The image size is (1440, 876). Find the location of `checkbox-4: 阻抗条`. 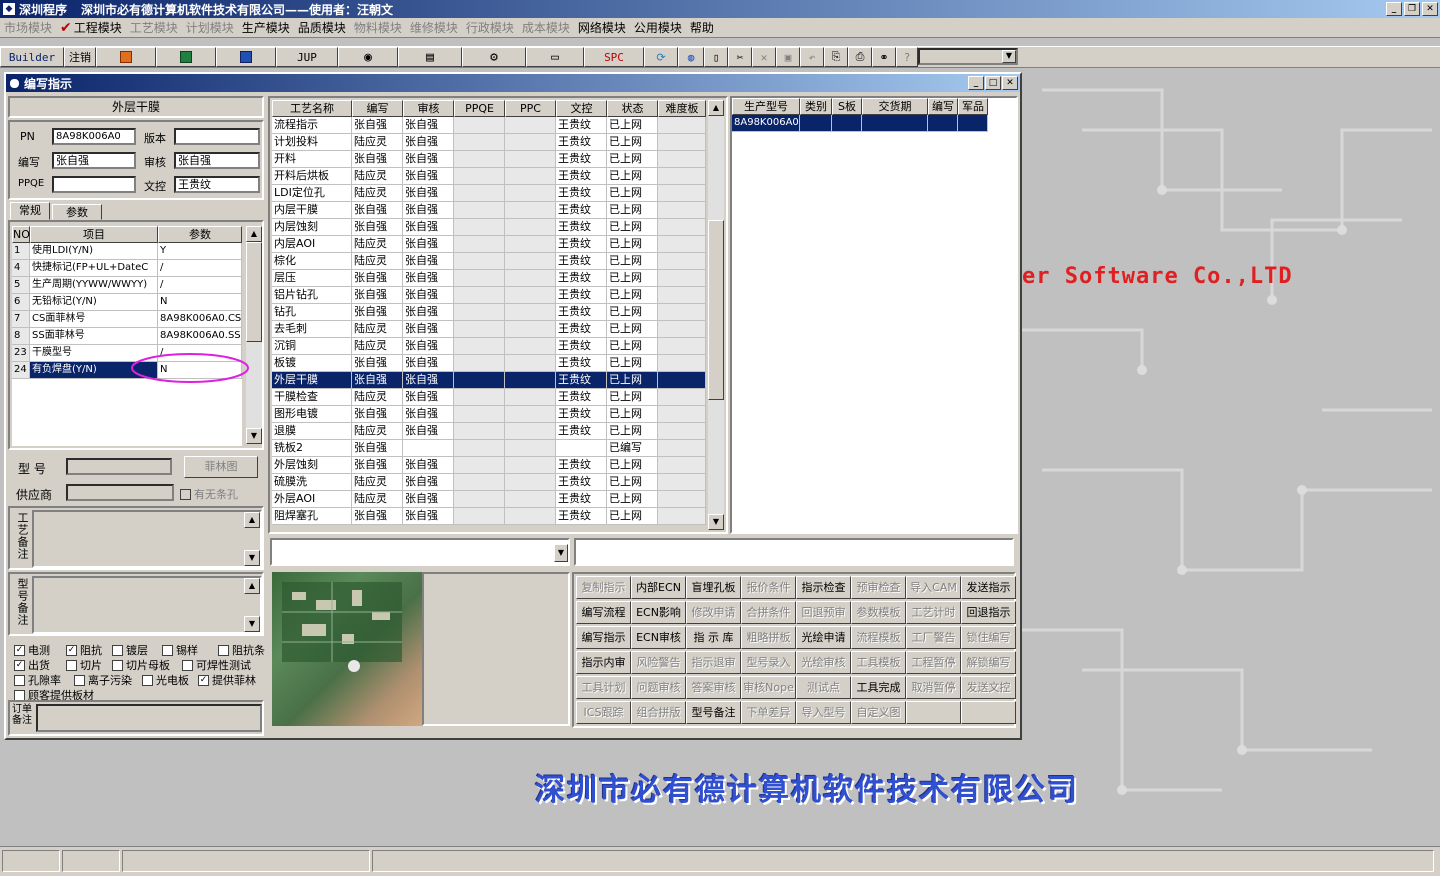

checkbox-4: 阻抗条 is located at coordinates (241, 650).